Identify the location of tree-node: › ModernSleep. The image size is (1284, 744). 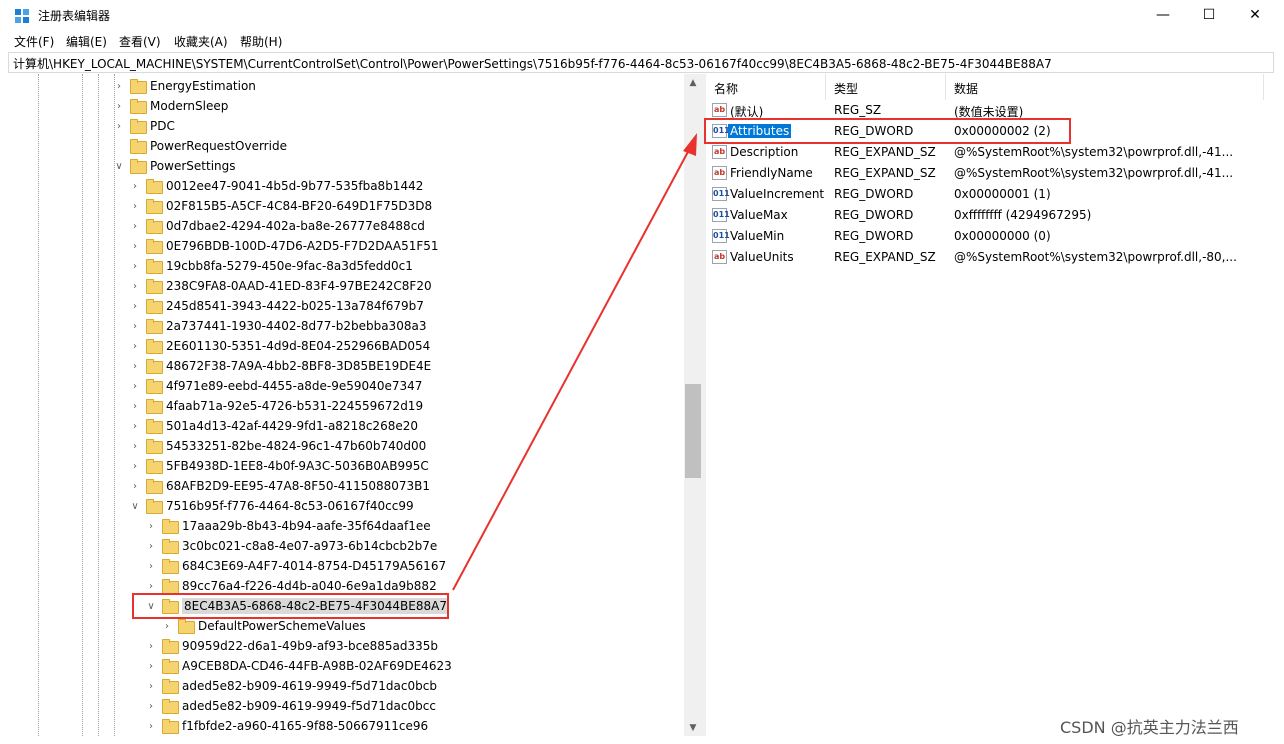
(170, 106).